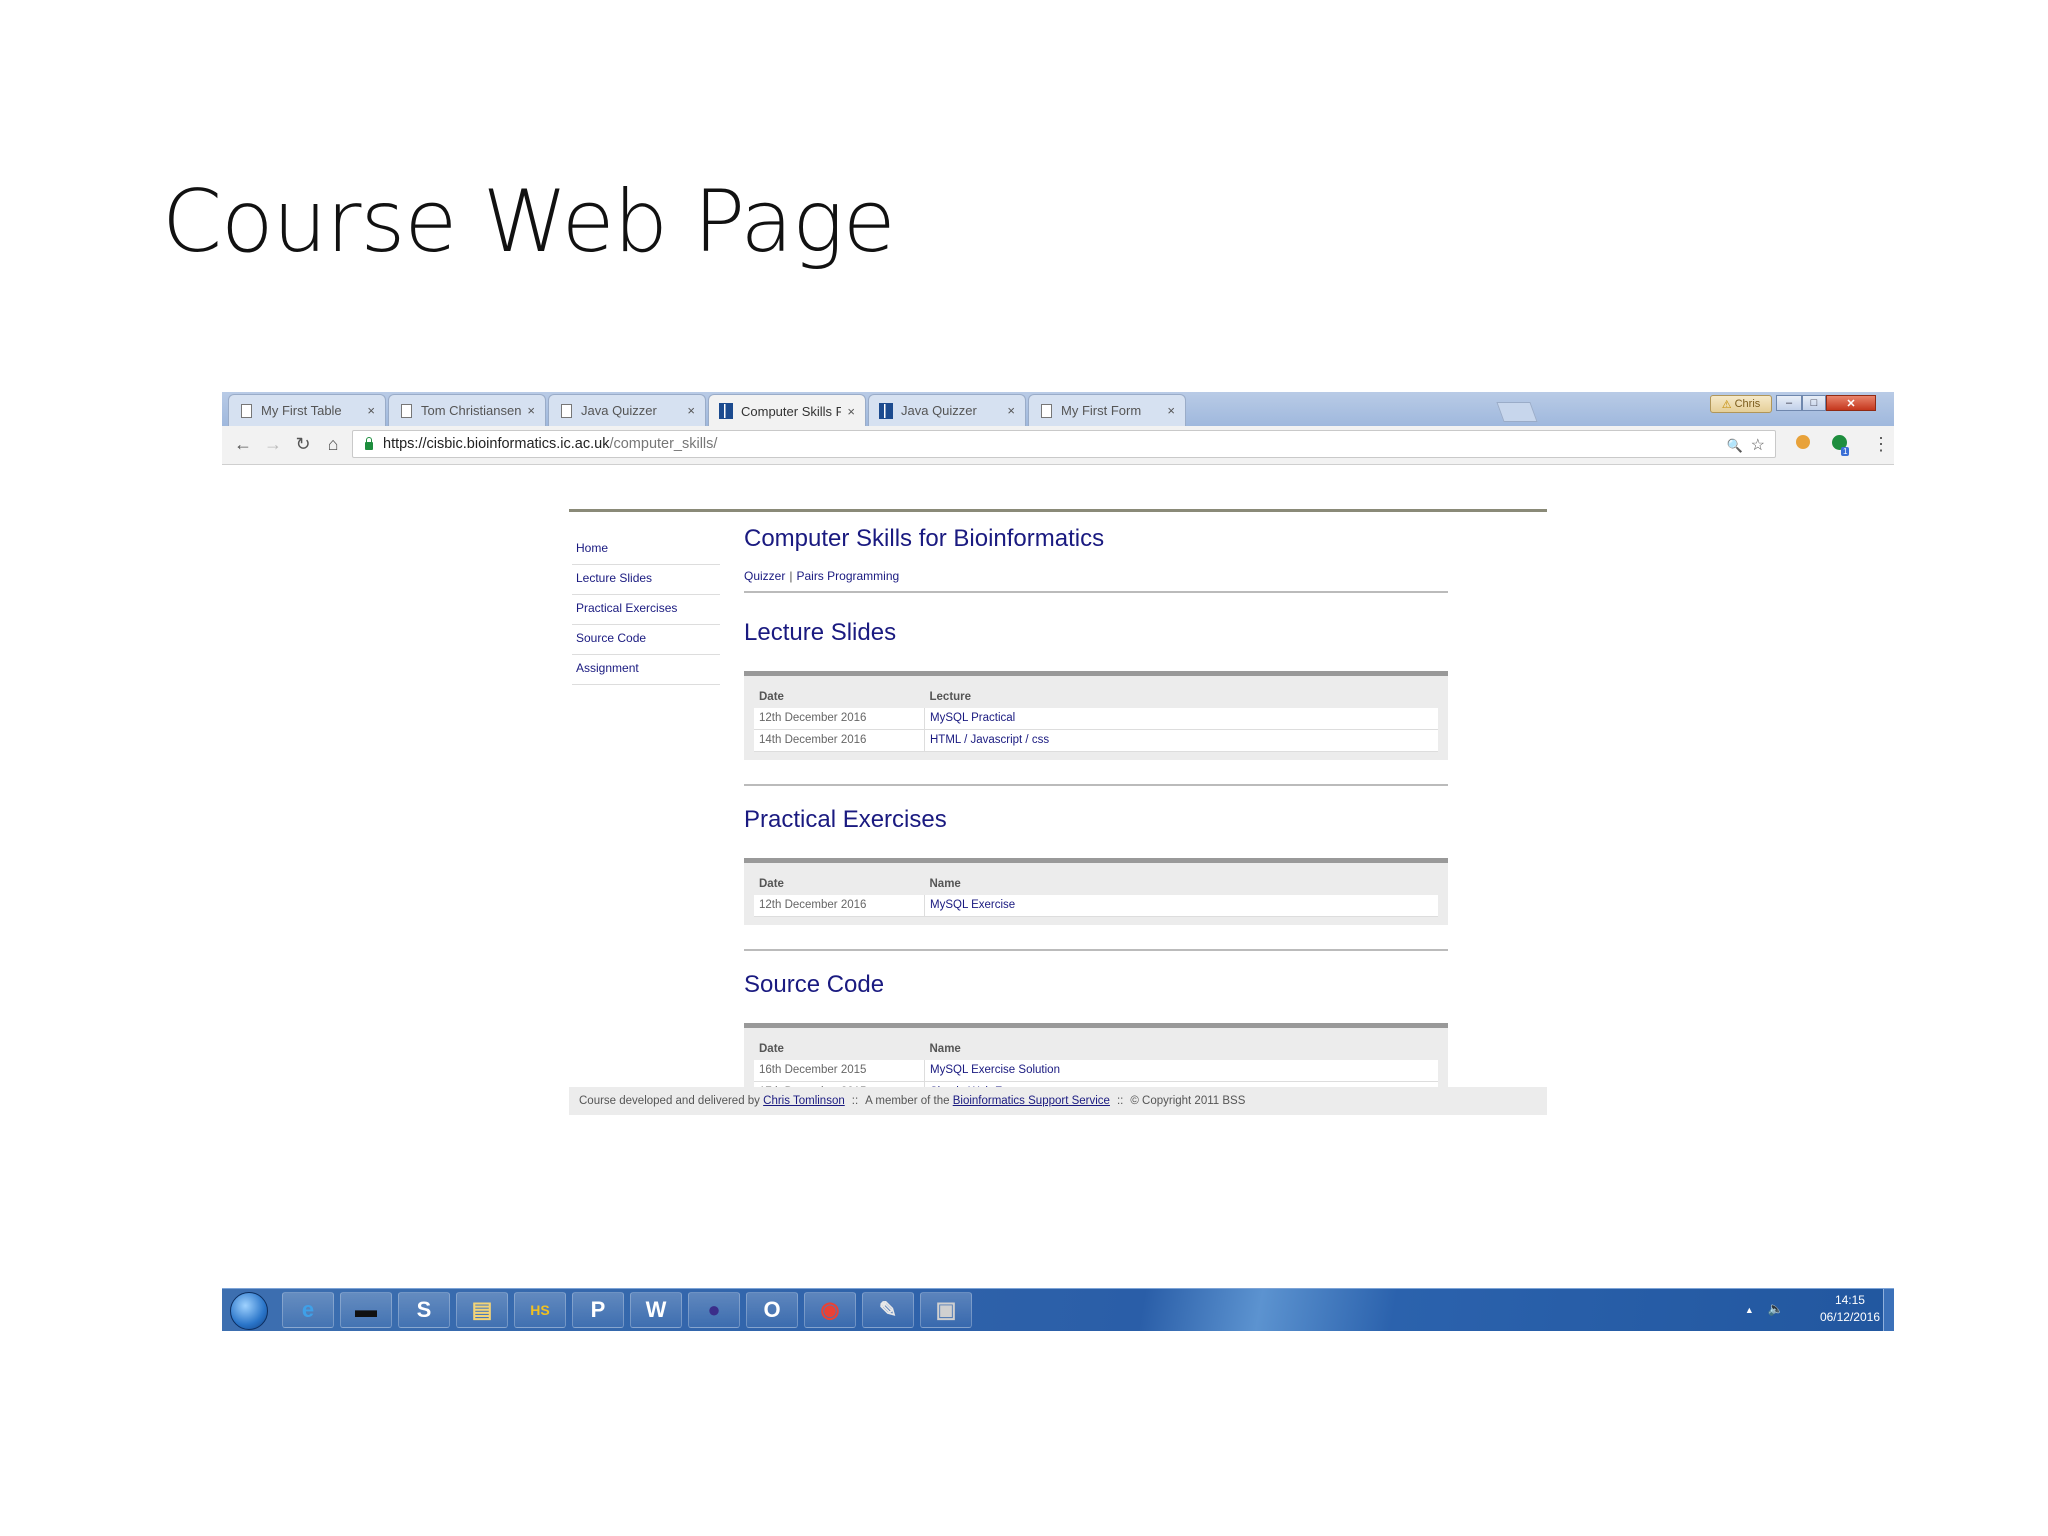 This screenshot has height=1536, width=2048. What do you see at coordinates (646, 580) in the screenshot?
I see `sidebar-item-lecture-slides: Lecture Slides` at bounding box center [646, 580].